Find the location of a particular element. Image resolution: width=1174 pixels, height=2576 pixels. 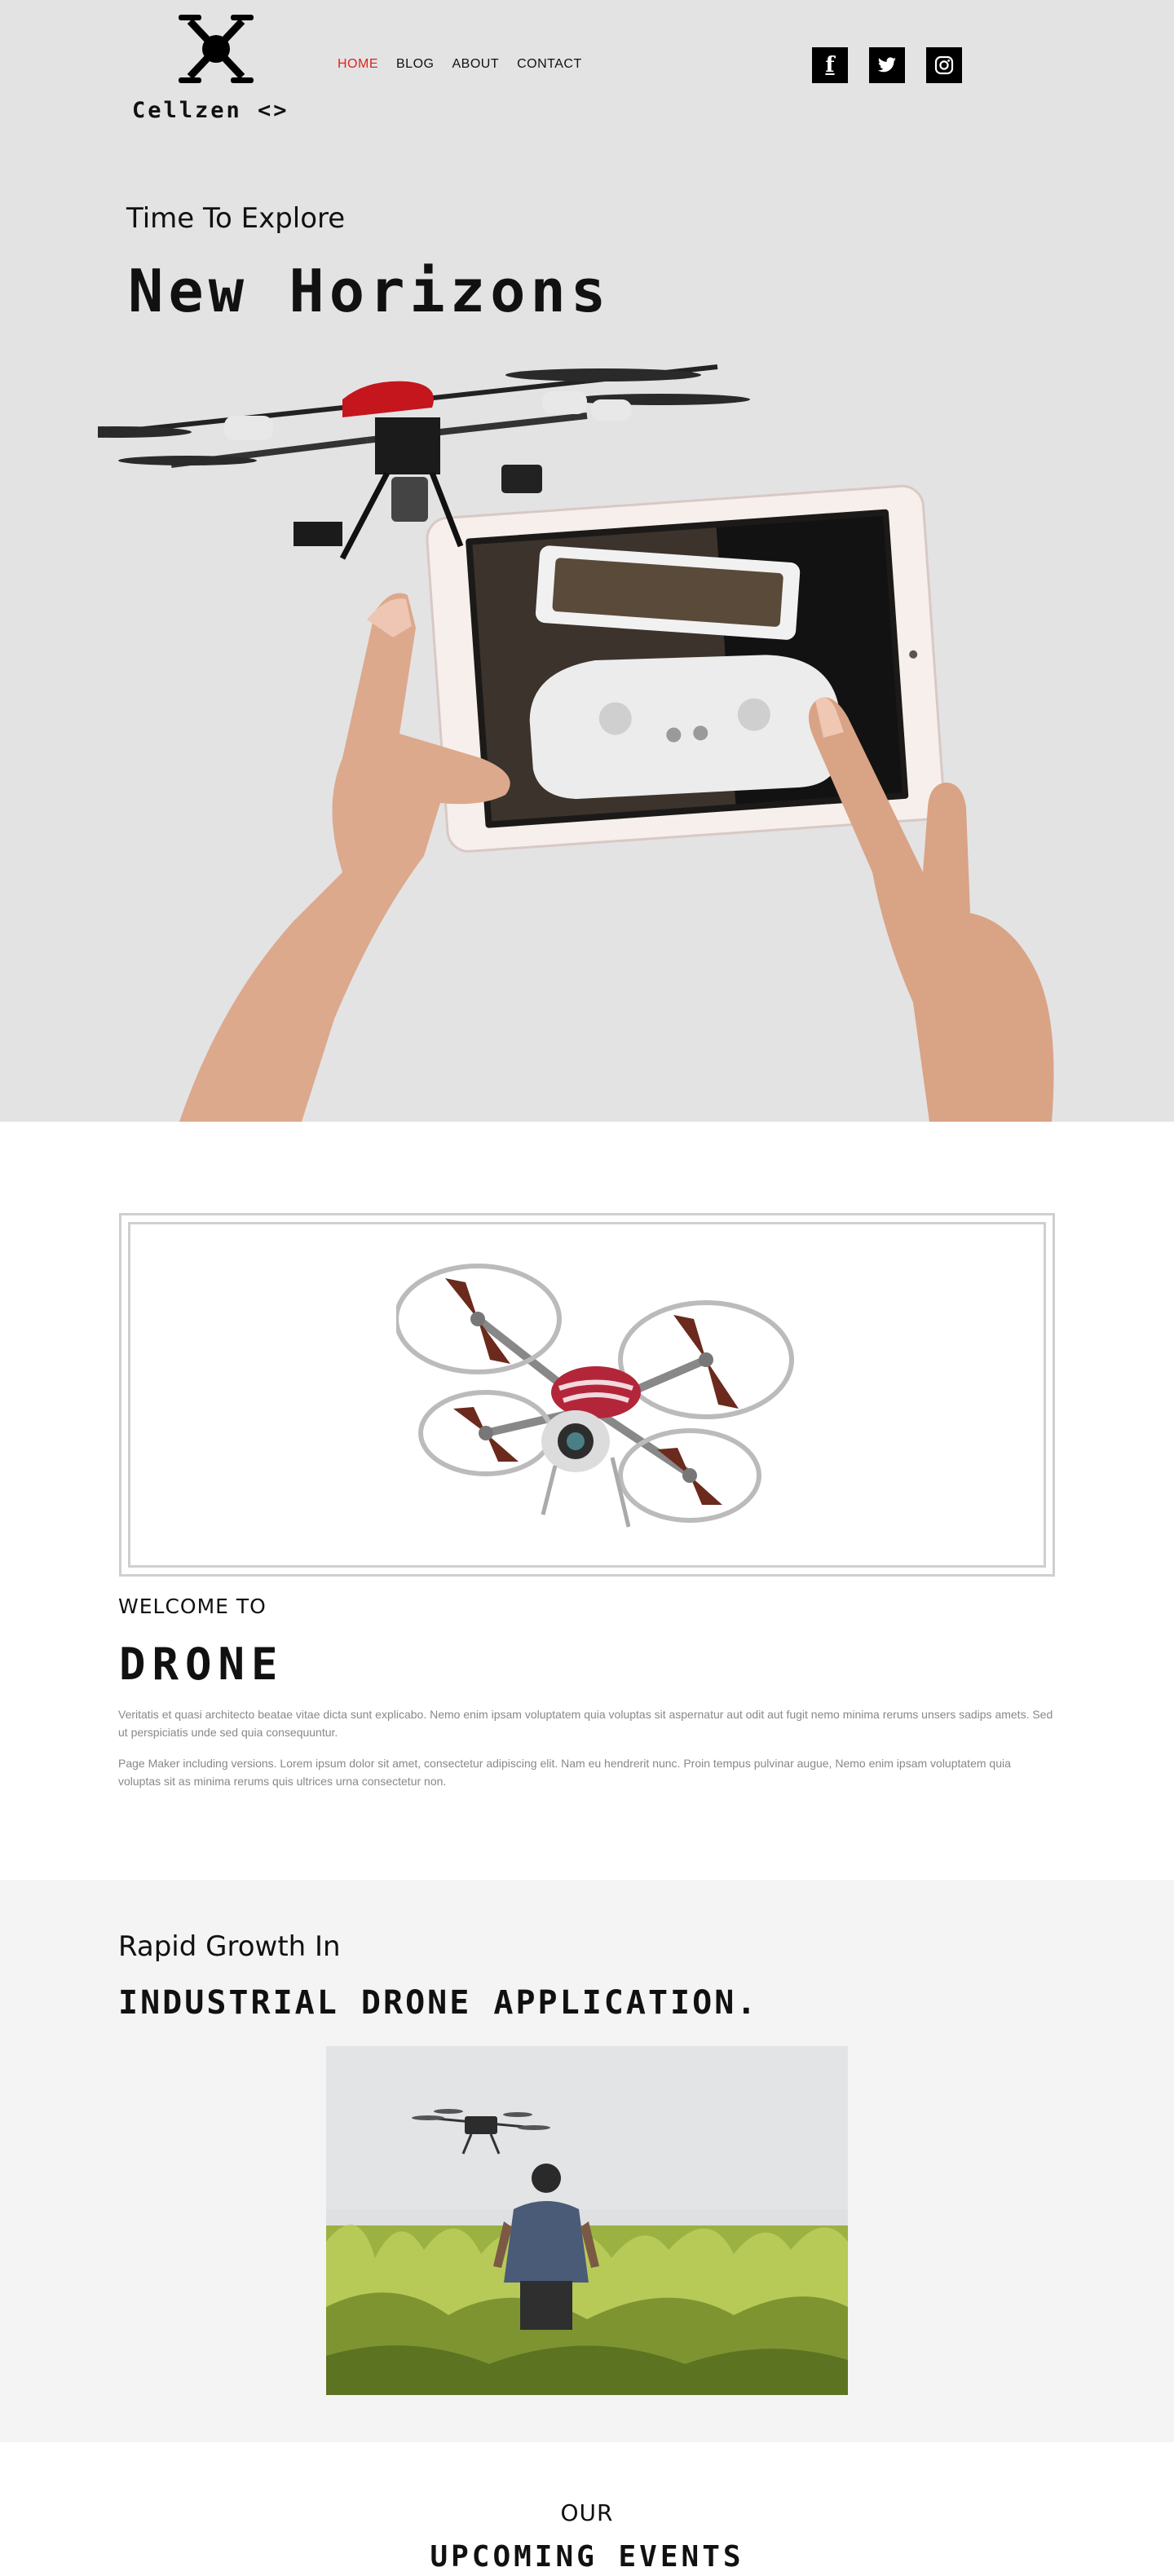

brand-logo: Cellzen <> is located at coordinates (216, 66).